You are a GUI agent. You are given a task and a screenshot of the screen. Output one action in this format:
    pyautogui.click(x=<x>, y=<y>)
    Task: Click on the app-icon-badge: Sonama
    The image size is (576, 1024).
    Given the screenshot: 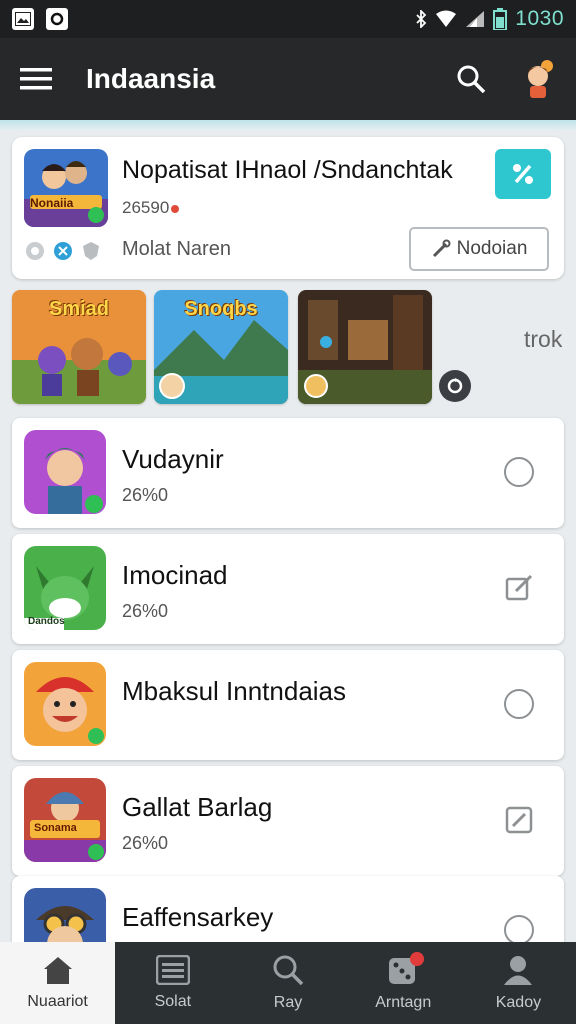 What is the action you would take?
    pyautogui.click(x=55, y=828)
    